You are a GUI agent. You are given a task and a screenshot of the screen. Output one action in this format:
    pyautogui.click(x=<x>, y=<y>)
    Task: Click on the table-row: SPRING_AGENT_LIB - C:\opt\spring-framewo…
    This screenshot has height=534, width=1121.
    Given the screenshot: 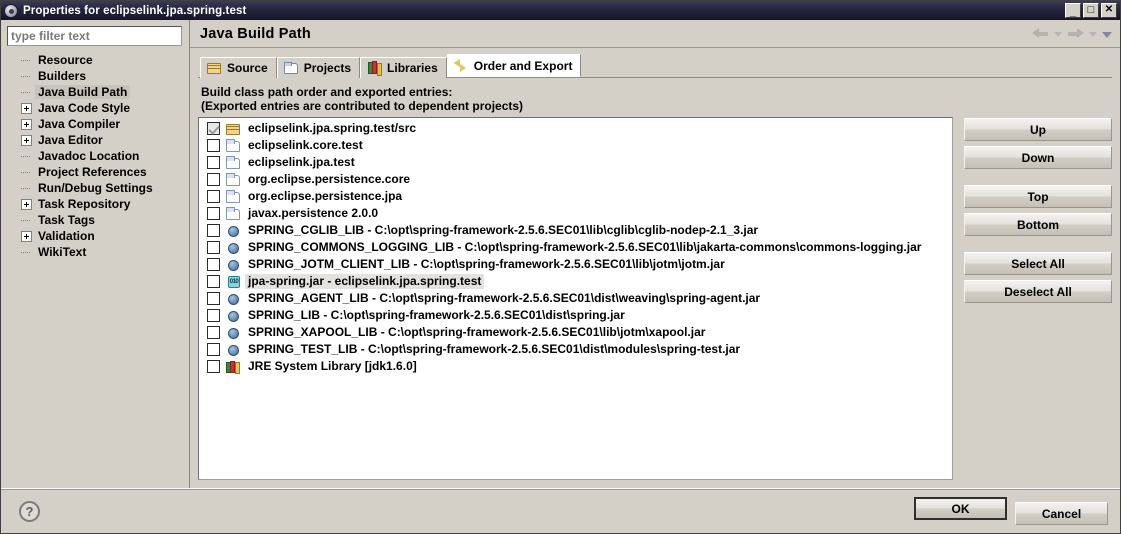 What is the action you would take?
    pyautogui.click(x=575, y=298)
    